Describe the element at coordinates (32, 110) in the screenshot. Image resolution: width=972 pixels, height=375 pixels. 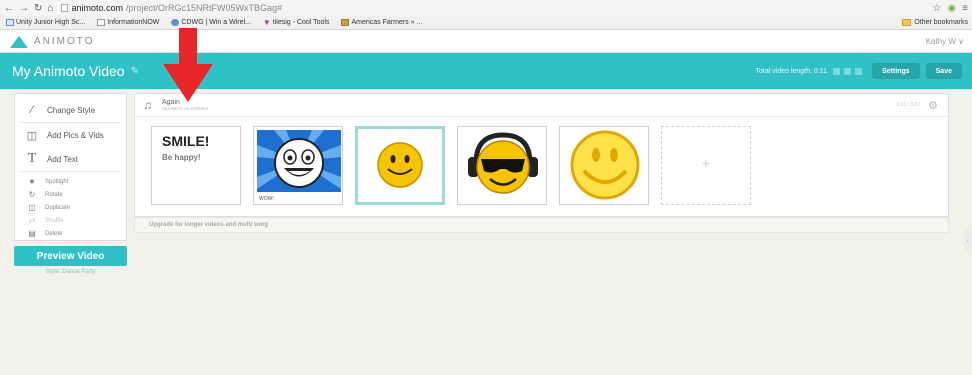
I see `brush-icon: ∕` at that location.